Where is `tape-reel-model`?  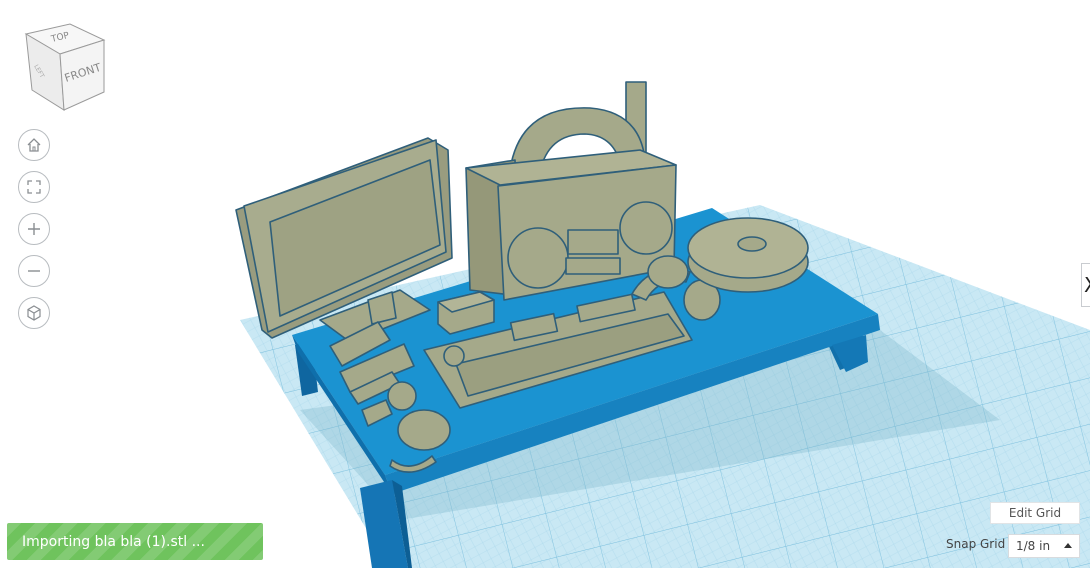 tape-reel-model is located at coordinates (748, 255).